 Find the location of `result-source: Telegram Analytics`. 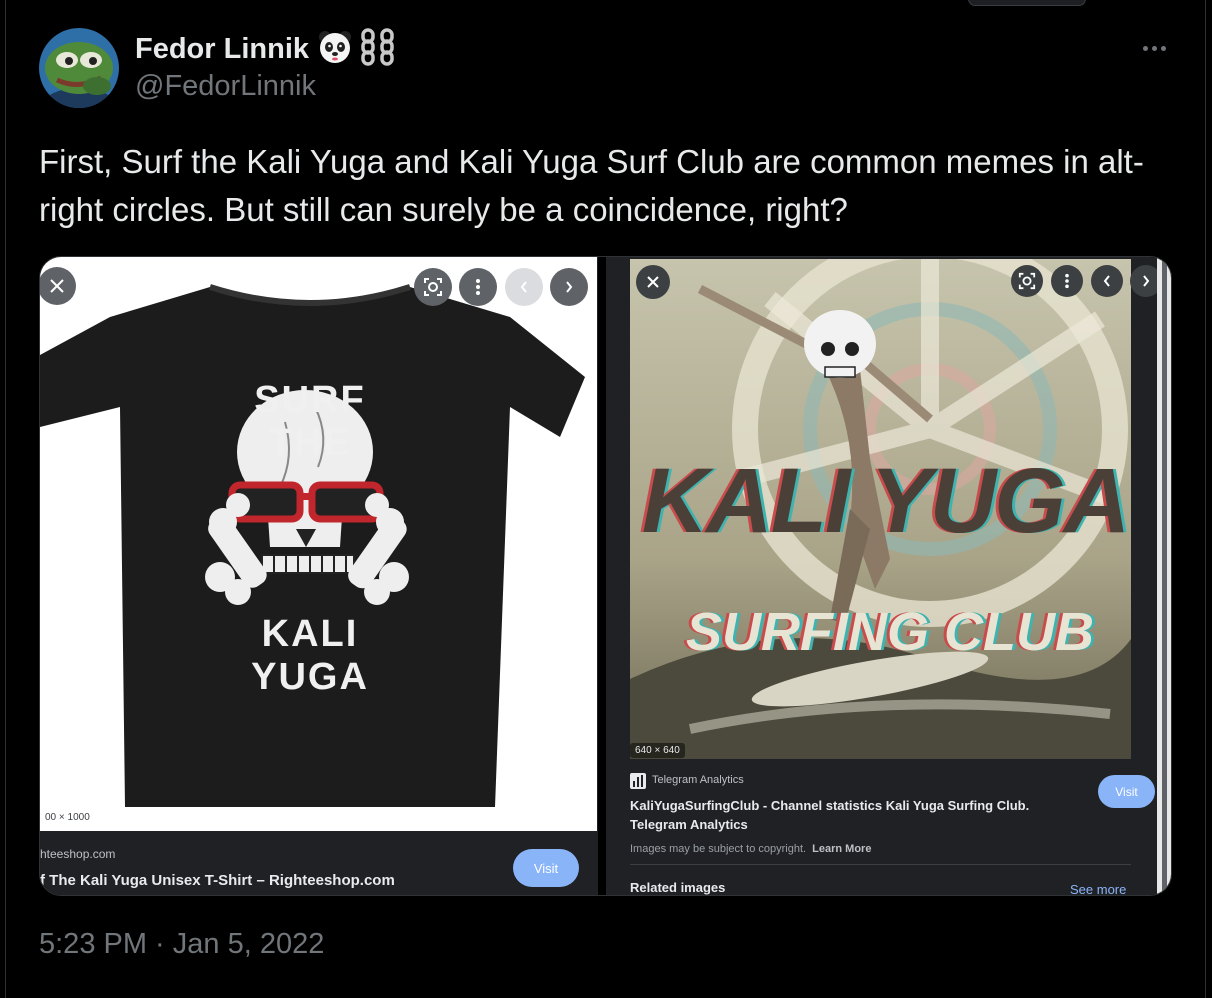

result-source: Telegram Analytics is located at coordinates (698, 780).